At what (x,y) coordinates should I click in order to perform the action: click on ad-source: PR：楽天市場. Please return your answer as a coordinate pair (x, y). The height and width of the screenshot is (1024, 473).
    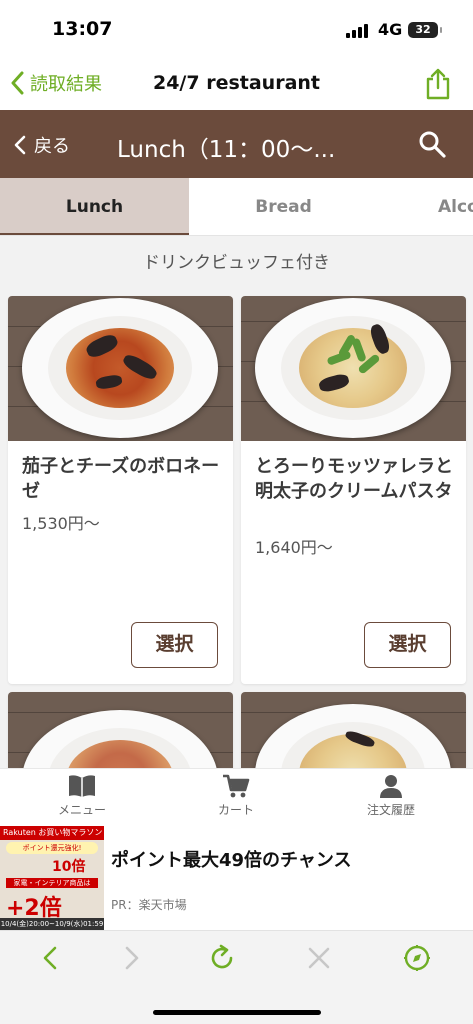
    Looking at the image, I should click on (149, 905).